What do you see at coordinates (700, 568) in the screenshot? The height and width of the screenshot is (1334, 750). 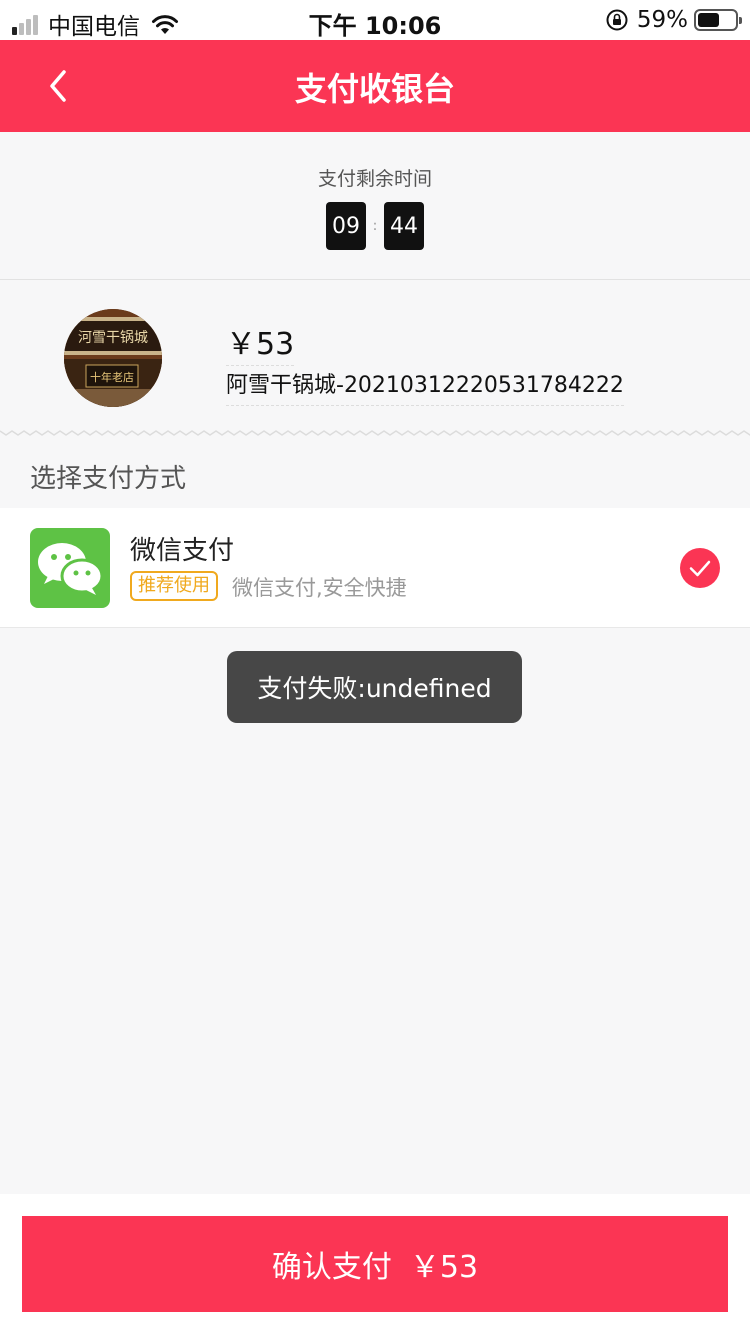 I see `checkmark-selected-icon` at bounding box center [700, 568].